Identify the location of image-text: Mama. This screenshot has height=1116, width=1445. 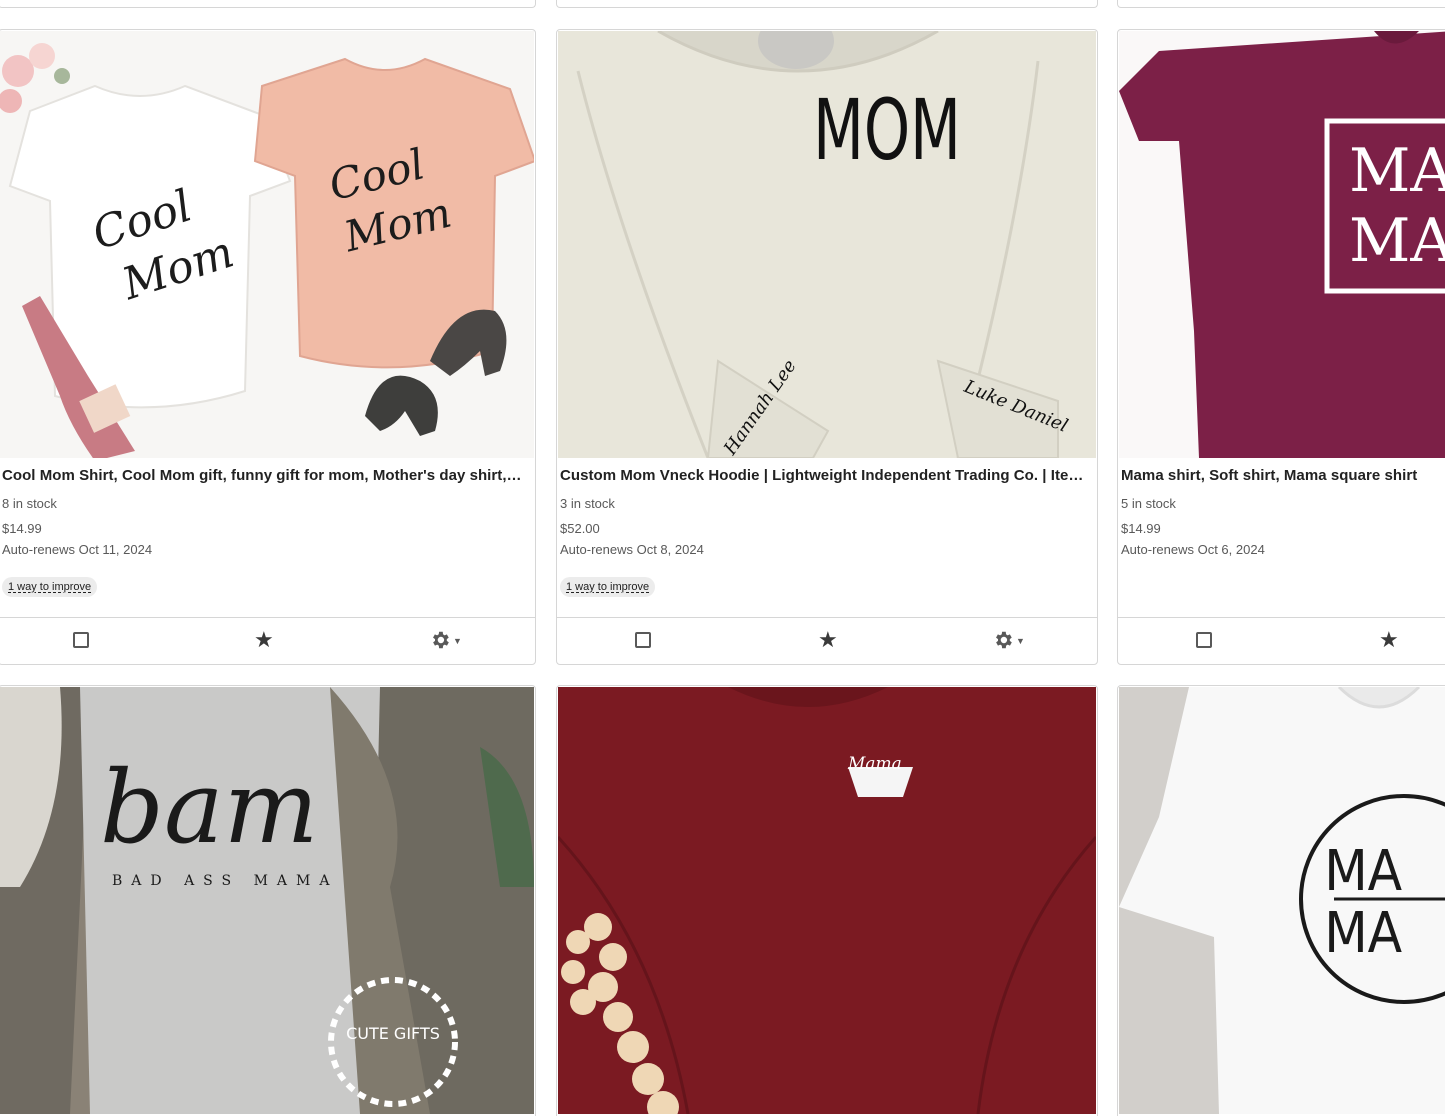
(874, 764).